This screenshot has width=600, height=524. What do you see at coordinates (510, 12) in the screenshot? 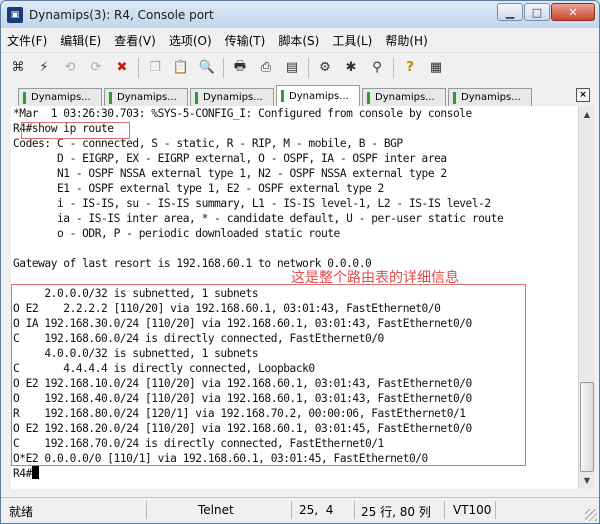
I see `minimize-button: ▁` at bounding box center [510, 12].